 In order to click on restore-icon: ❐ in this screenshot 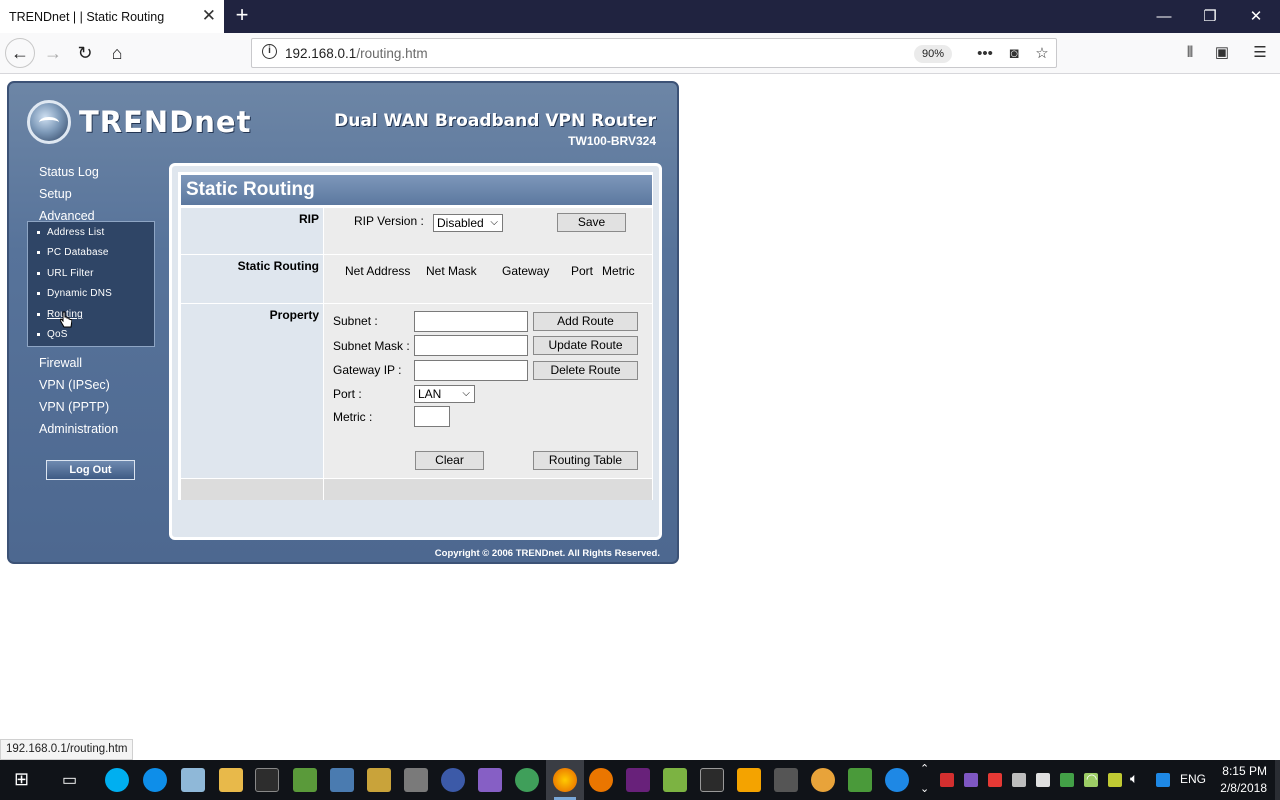, I will do `click(1210, 16)`.